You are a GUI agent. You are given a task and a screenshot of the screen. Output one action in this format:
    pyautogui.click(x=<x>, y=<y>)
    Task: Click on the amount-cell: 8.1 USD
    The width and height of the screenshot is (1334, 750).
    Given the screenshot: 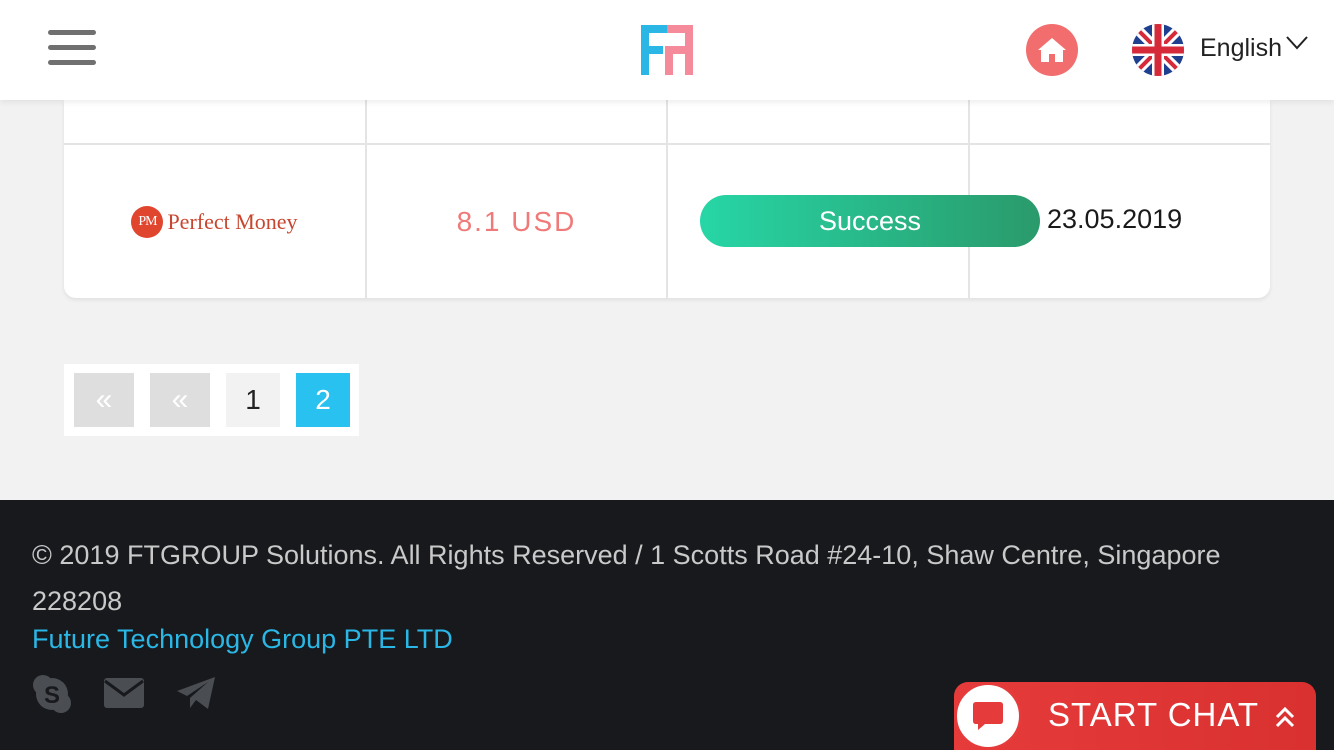 What is the action you would take?
    pyautogui.click(x=516, y=221)
    